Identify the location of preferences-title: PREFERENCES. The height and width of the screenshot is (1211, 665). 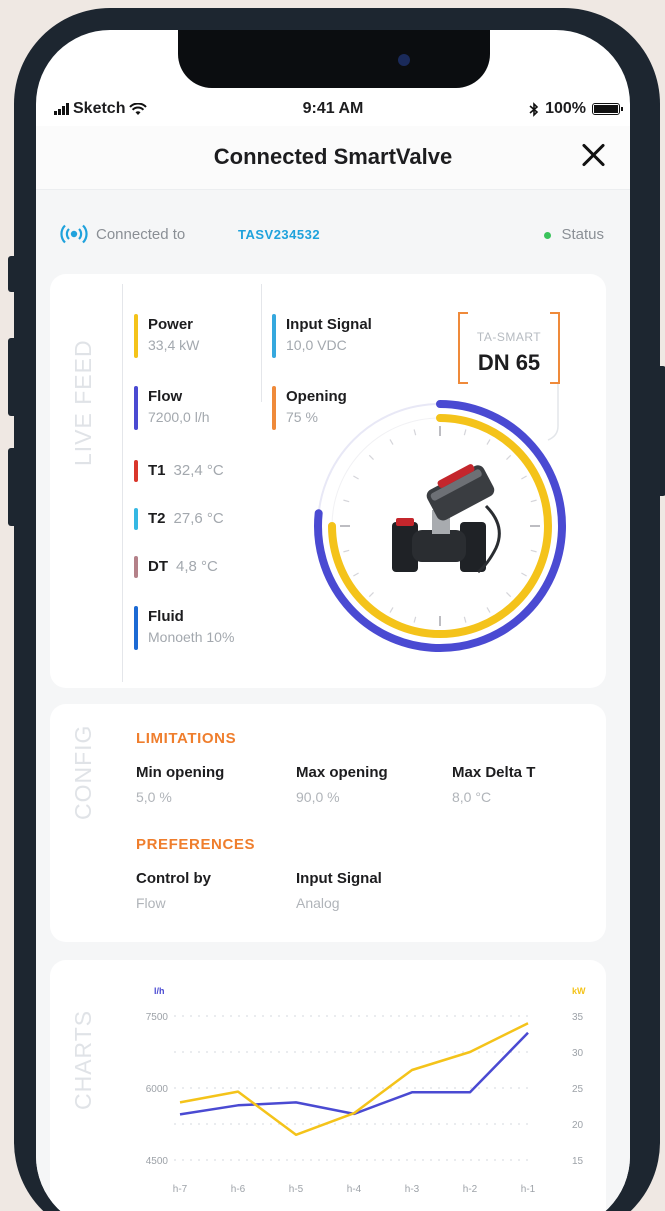
(196, 844).